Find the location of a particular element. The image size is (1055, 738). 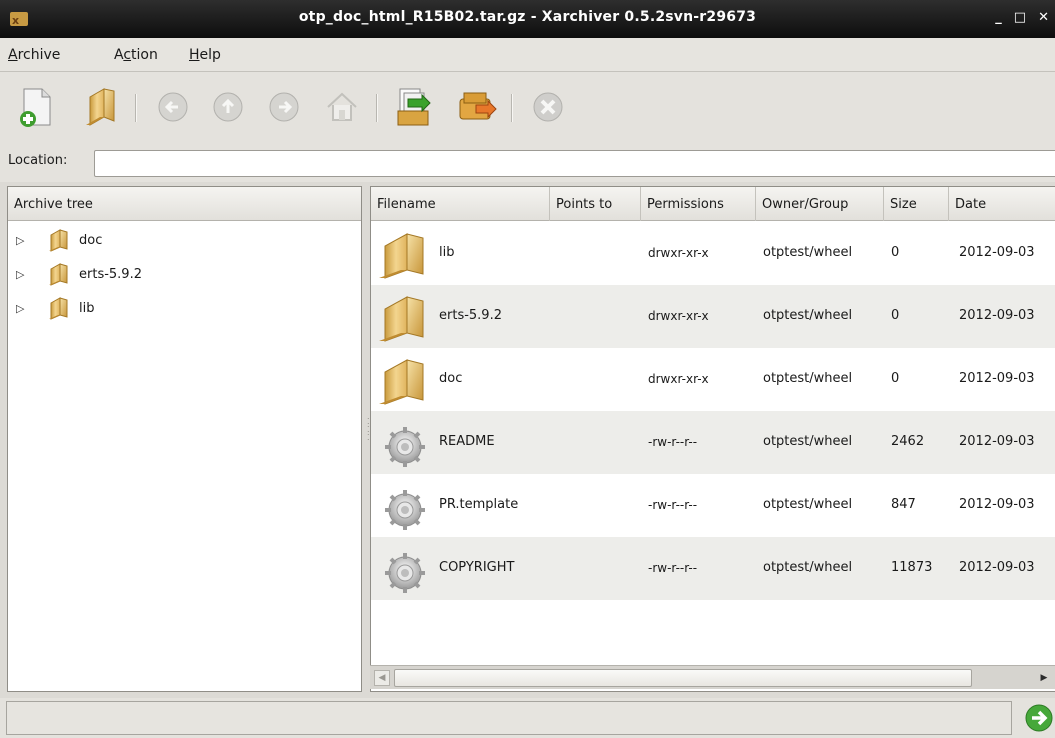

filename-cell: erts-5.9.2 is located at coordinates (470, 315).